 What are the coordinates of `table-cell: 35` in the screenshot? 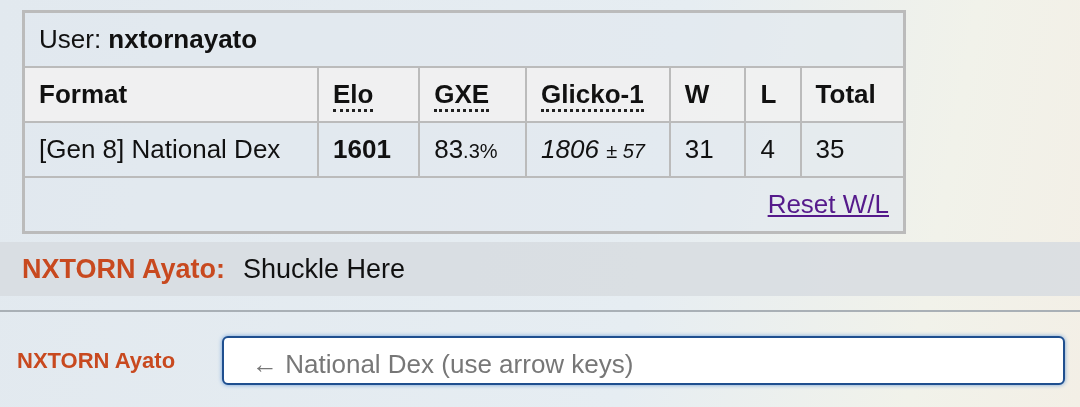 It's located at (852, 149).